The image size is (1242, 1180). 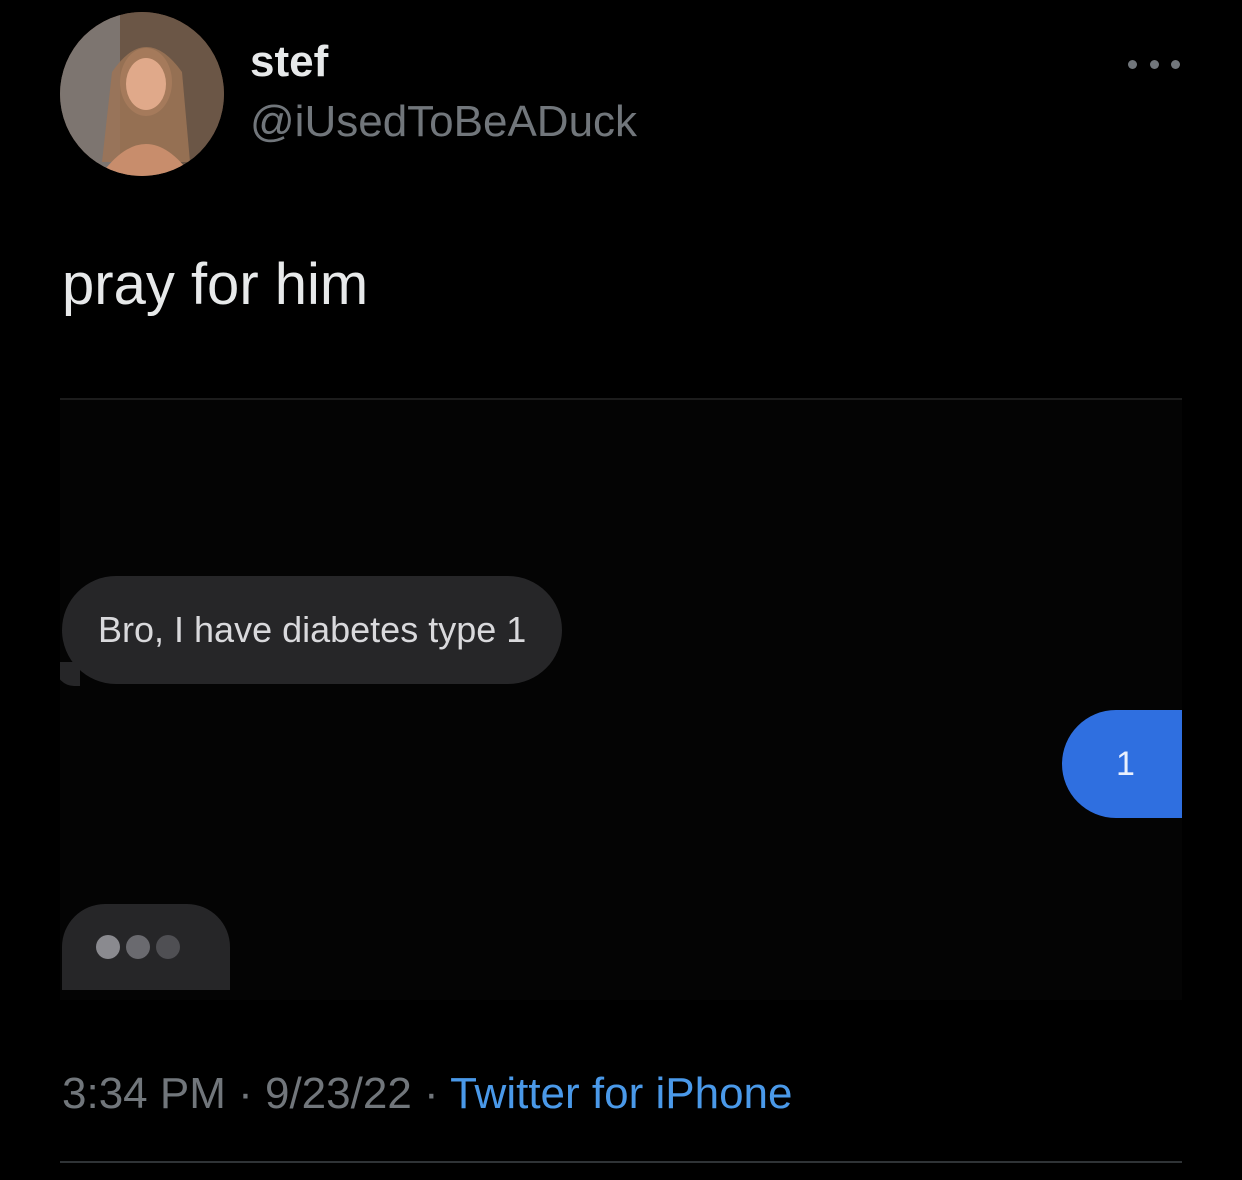 I want to click on more-options-button, so click(x=1154, y=64).